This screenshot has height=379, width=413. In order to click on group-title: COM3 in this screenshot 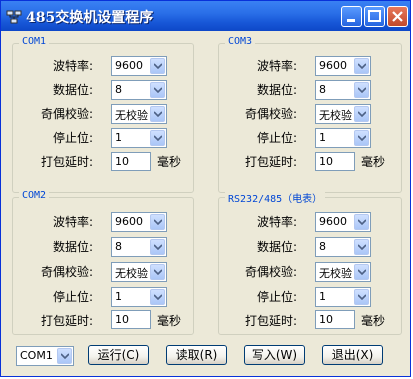, I will do `click(240, 41)`.